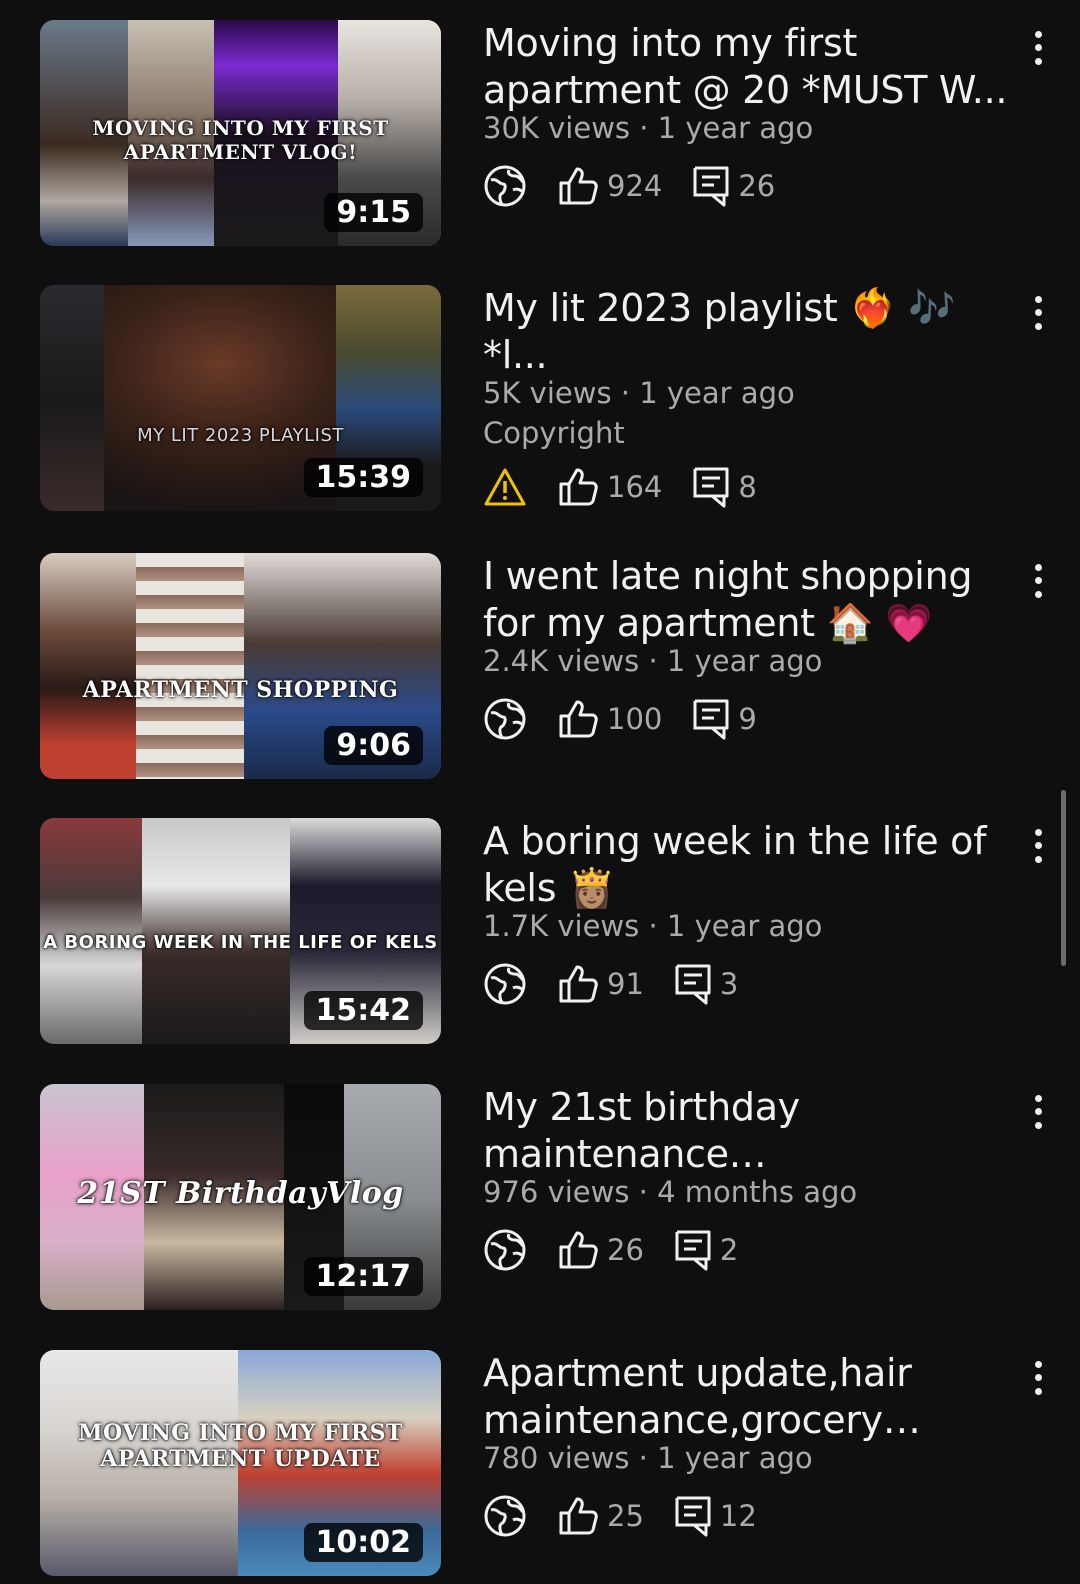  What do you see at coordinates (635, 186) in the screenshot?
I see `likes-count: 924` at bounding box center [635, 186].